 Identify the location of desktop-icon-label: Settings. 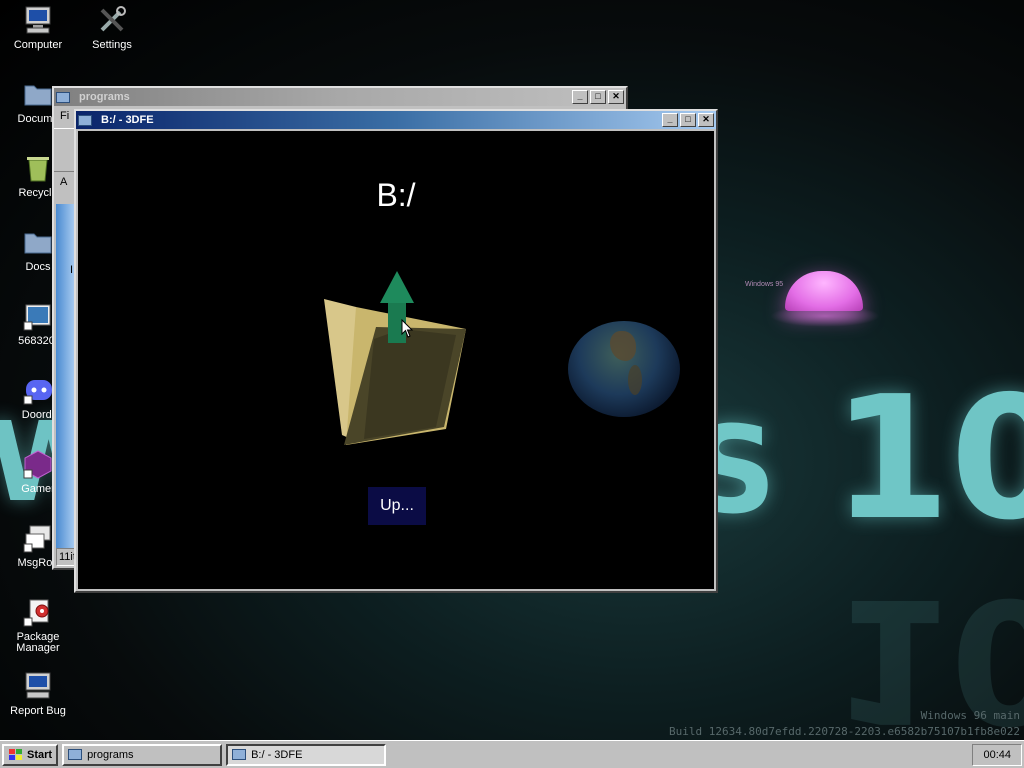
(112, 45).